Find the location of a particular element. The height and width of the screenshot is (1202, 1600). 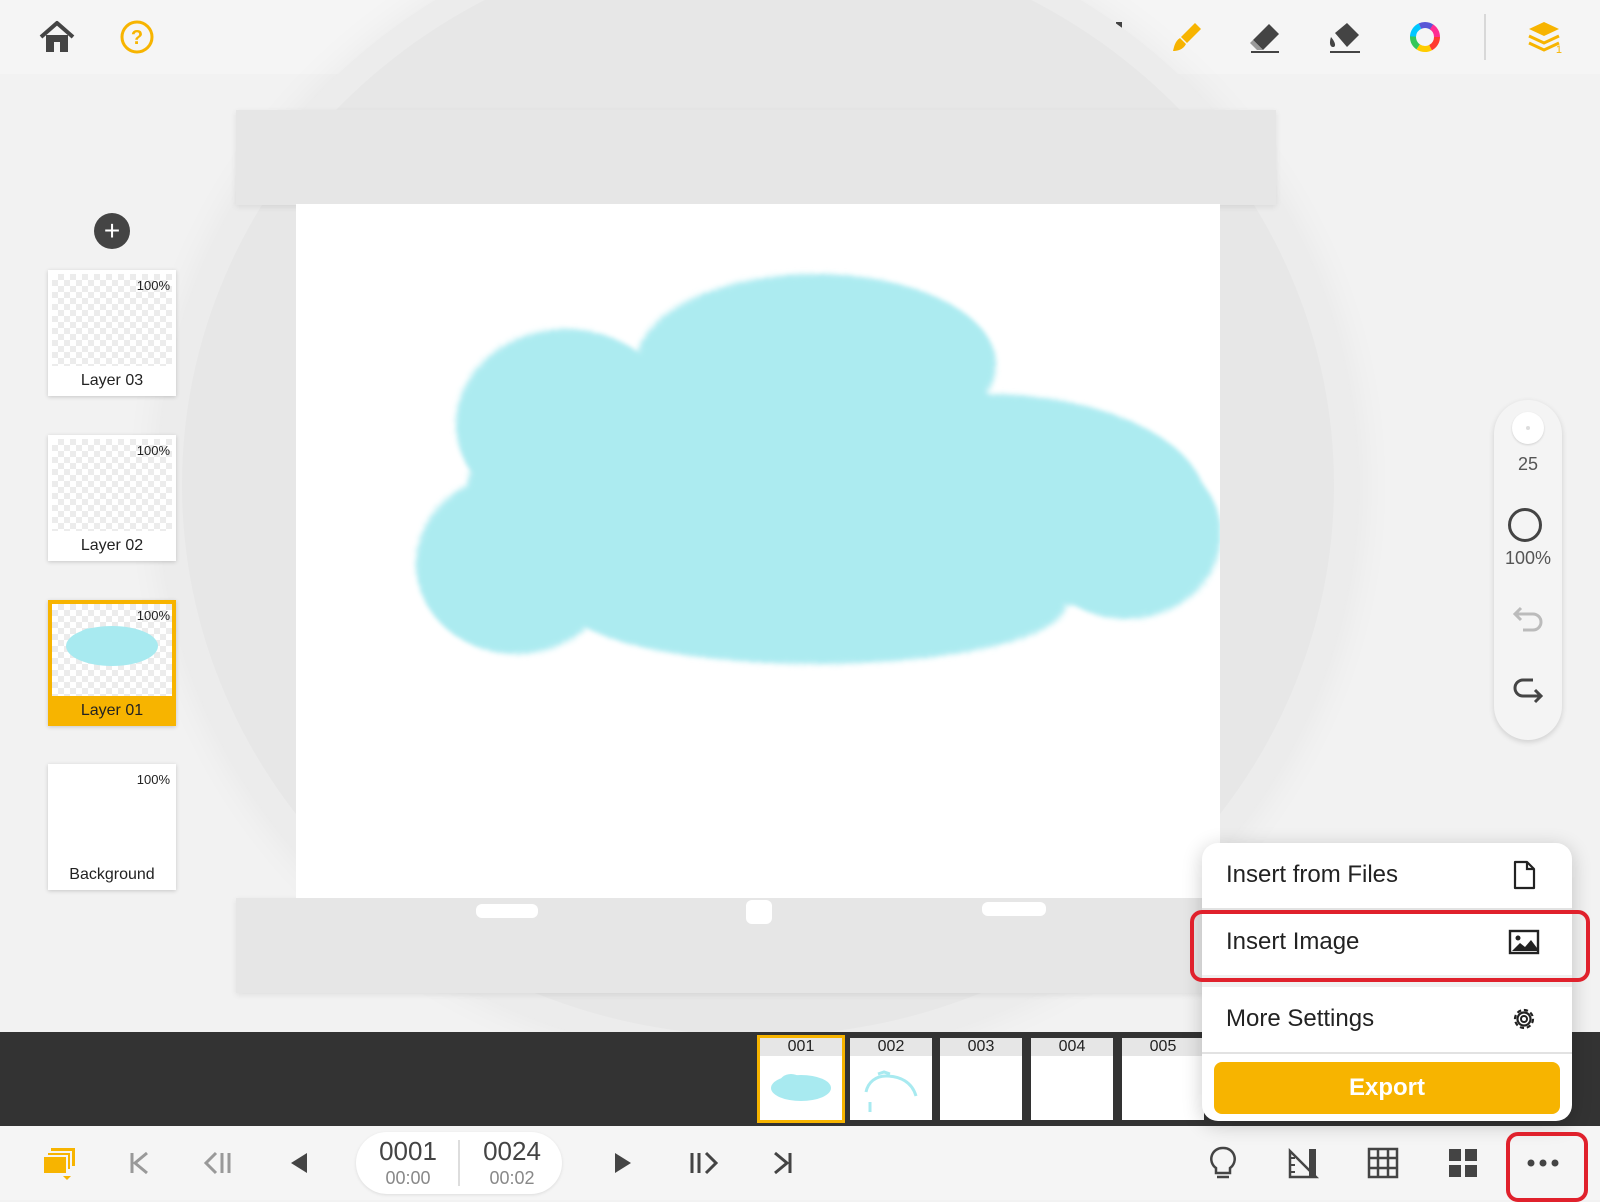

first-frame-icon is located at coordinates (139, 1163).